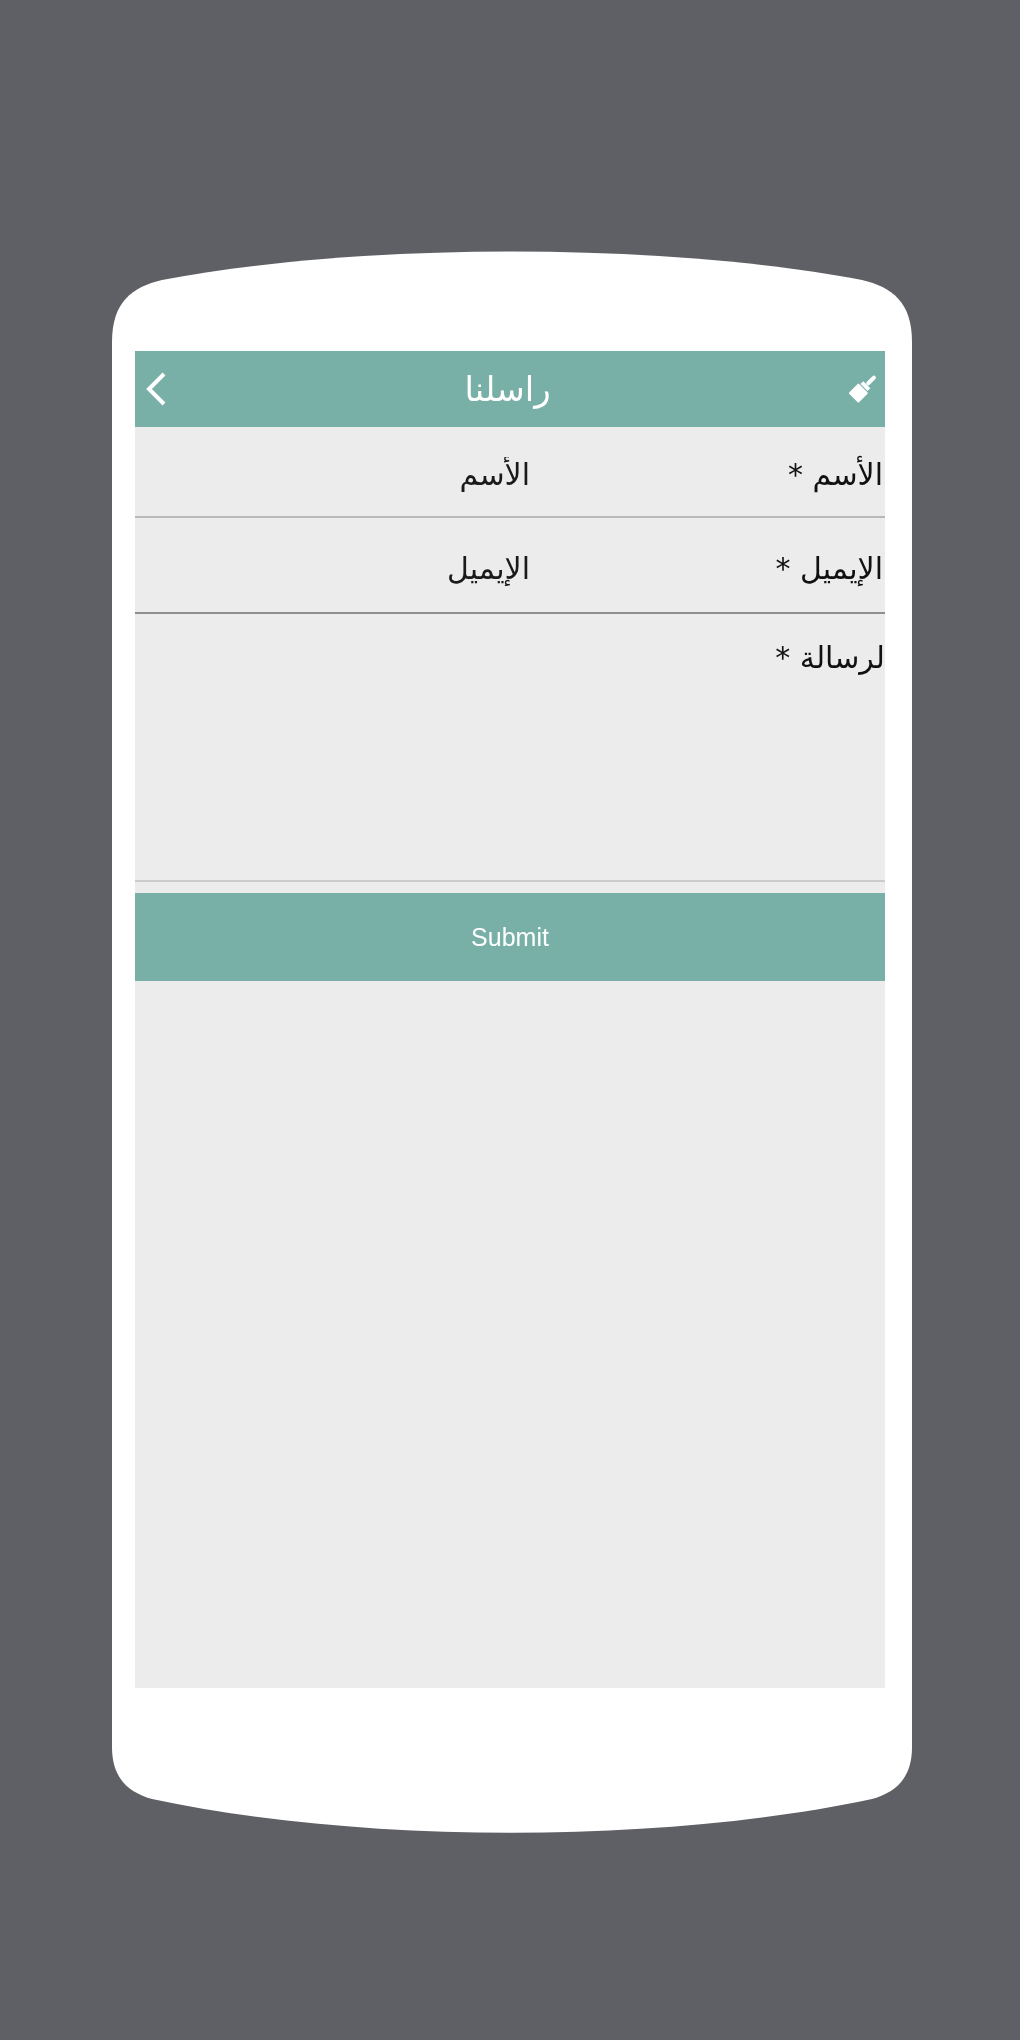 The height and width of the screenshot is (2040, 1020). I want to click on back-icon, so click(156, 389).